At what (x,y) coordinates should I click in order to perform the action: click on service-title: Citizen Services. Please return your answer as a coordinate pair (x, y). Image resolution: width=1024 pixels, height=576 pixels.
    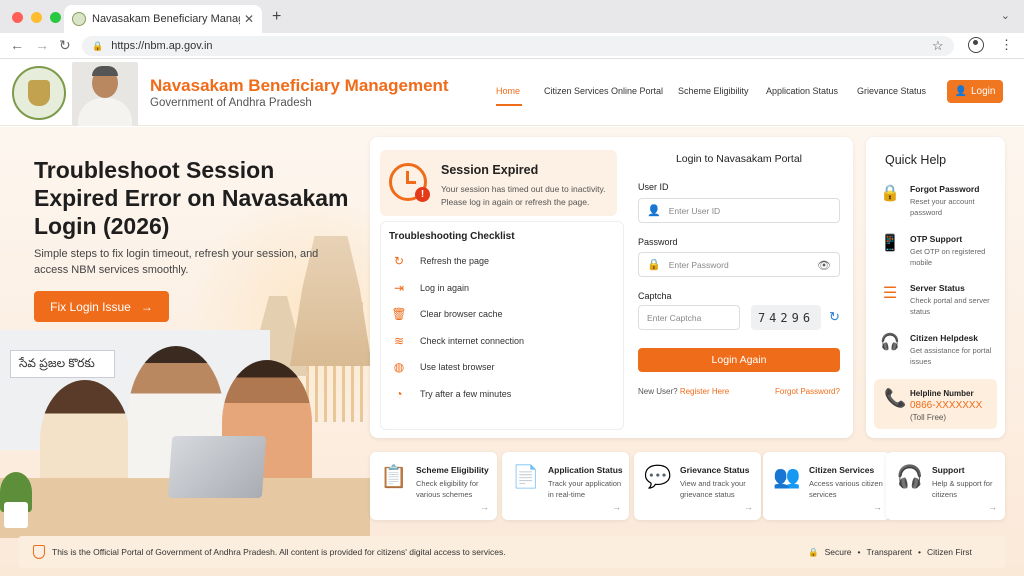
    Looking at the image, I should click on (842, 470).